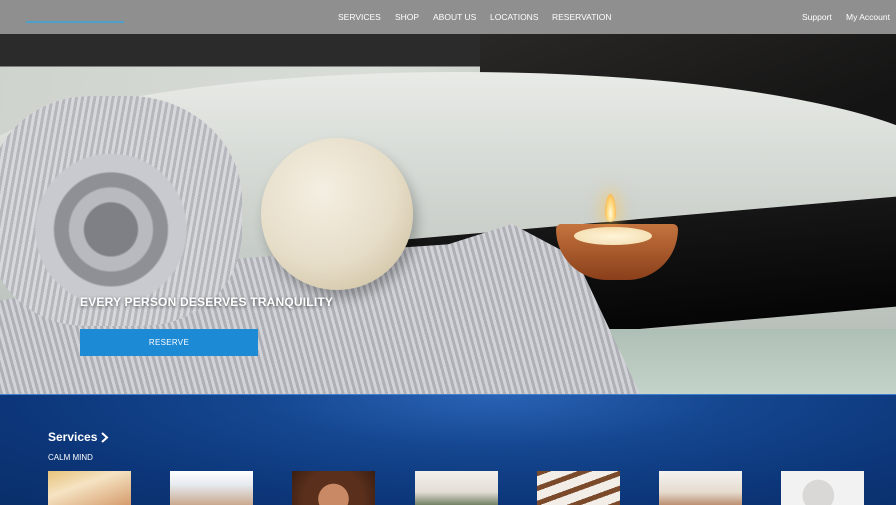  What do you see at coordinates (817, 17) in the screenshot?
I see `support-link: Support` at bounding box center [817, 17].